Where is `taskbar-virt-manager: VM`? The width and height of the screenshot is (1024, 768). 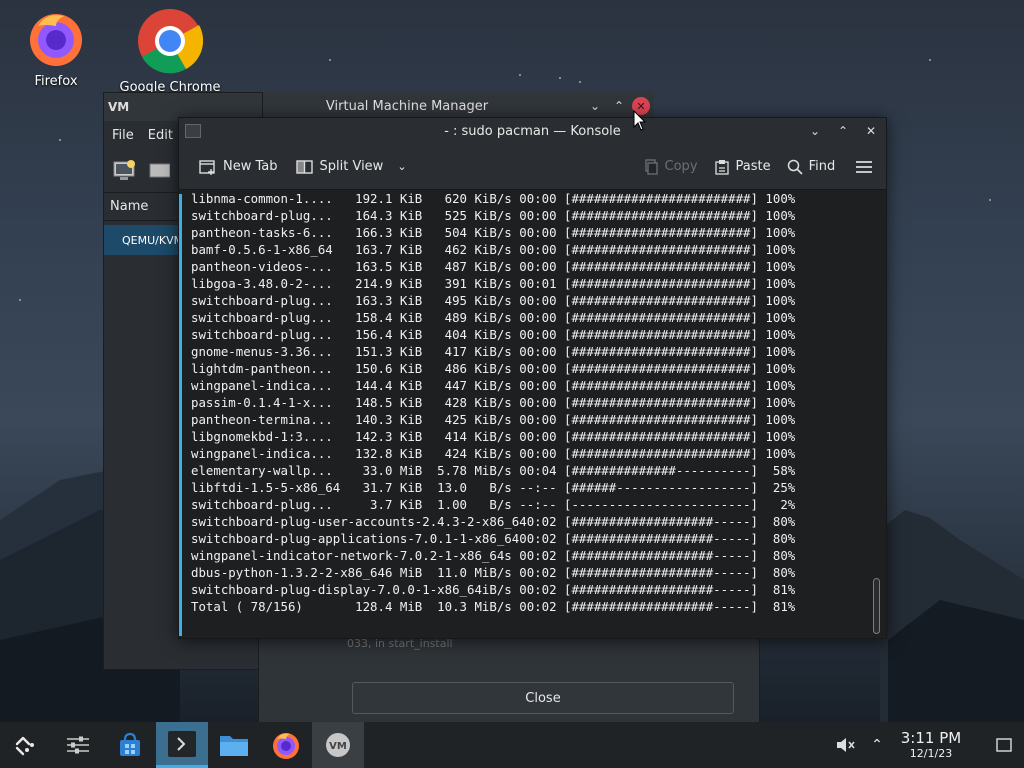 taskbar-virt-manager: VM is located at coordinates (338, 745).